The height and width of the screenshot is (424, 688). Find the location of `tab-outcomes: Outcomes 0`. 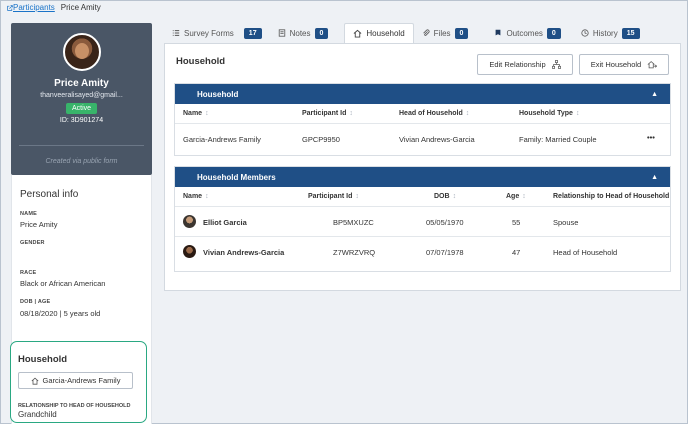

tab-outcomes: Outcomes 0 is located at coordinates (527, 33).